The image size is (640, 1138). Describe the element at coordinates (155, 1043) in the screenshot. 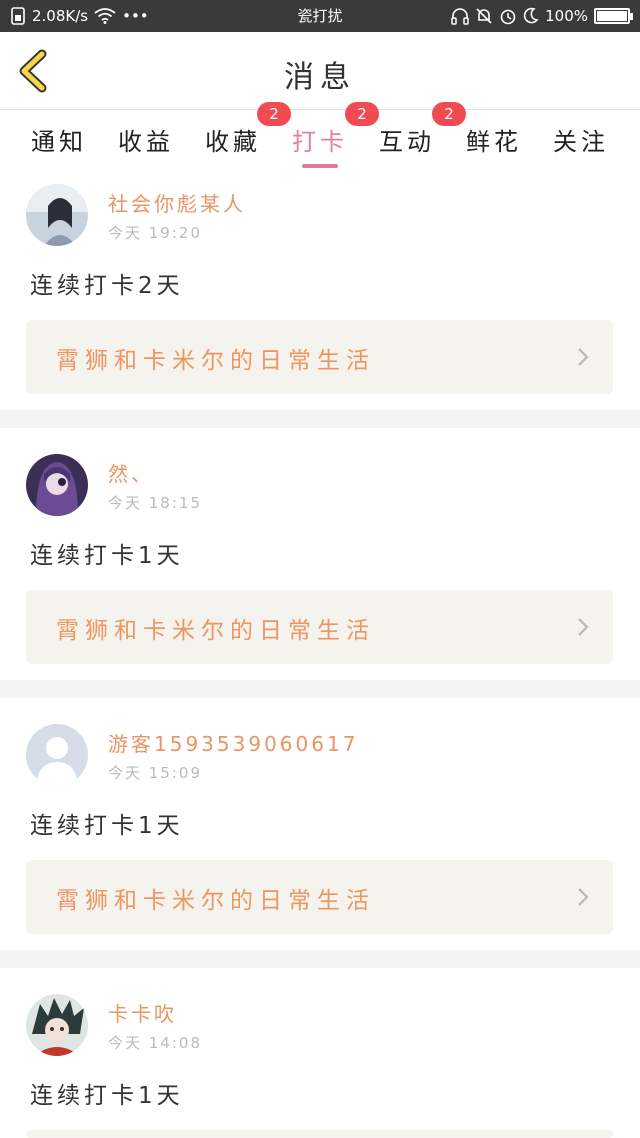

I see `timestamp: 今天 14:08` at that location.